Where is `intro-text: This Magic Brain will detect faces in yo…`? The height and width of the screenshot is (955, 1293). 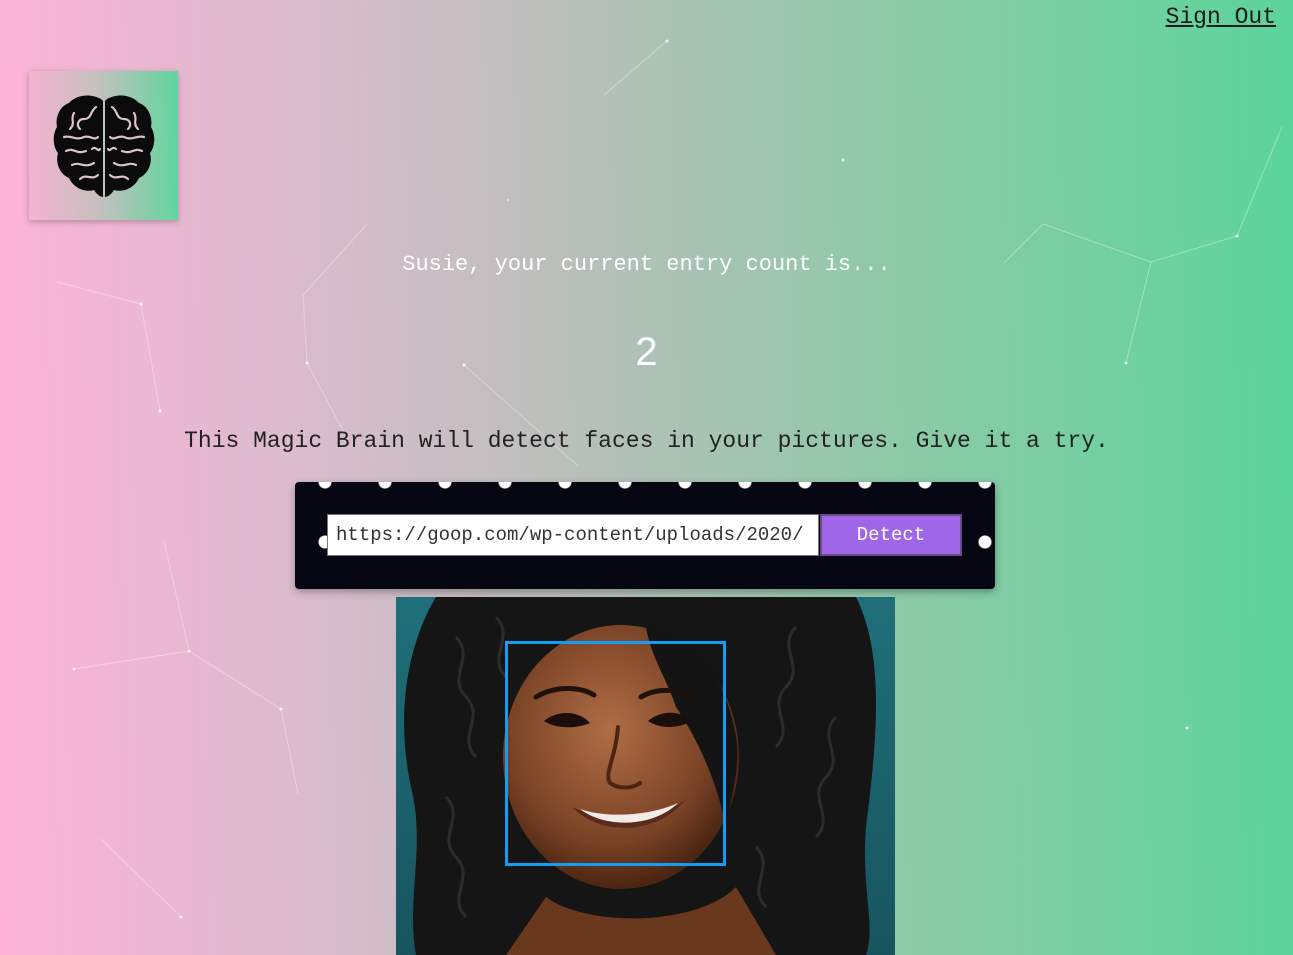
intro-text: This Magic Brain will detect faces in yo… is located at coordinates (646, 441).